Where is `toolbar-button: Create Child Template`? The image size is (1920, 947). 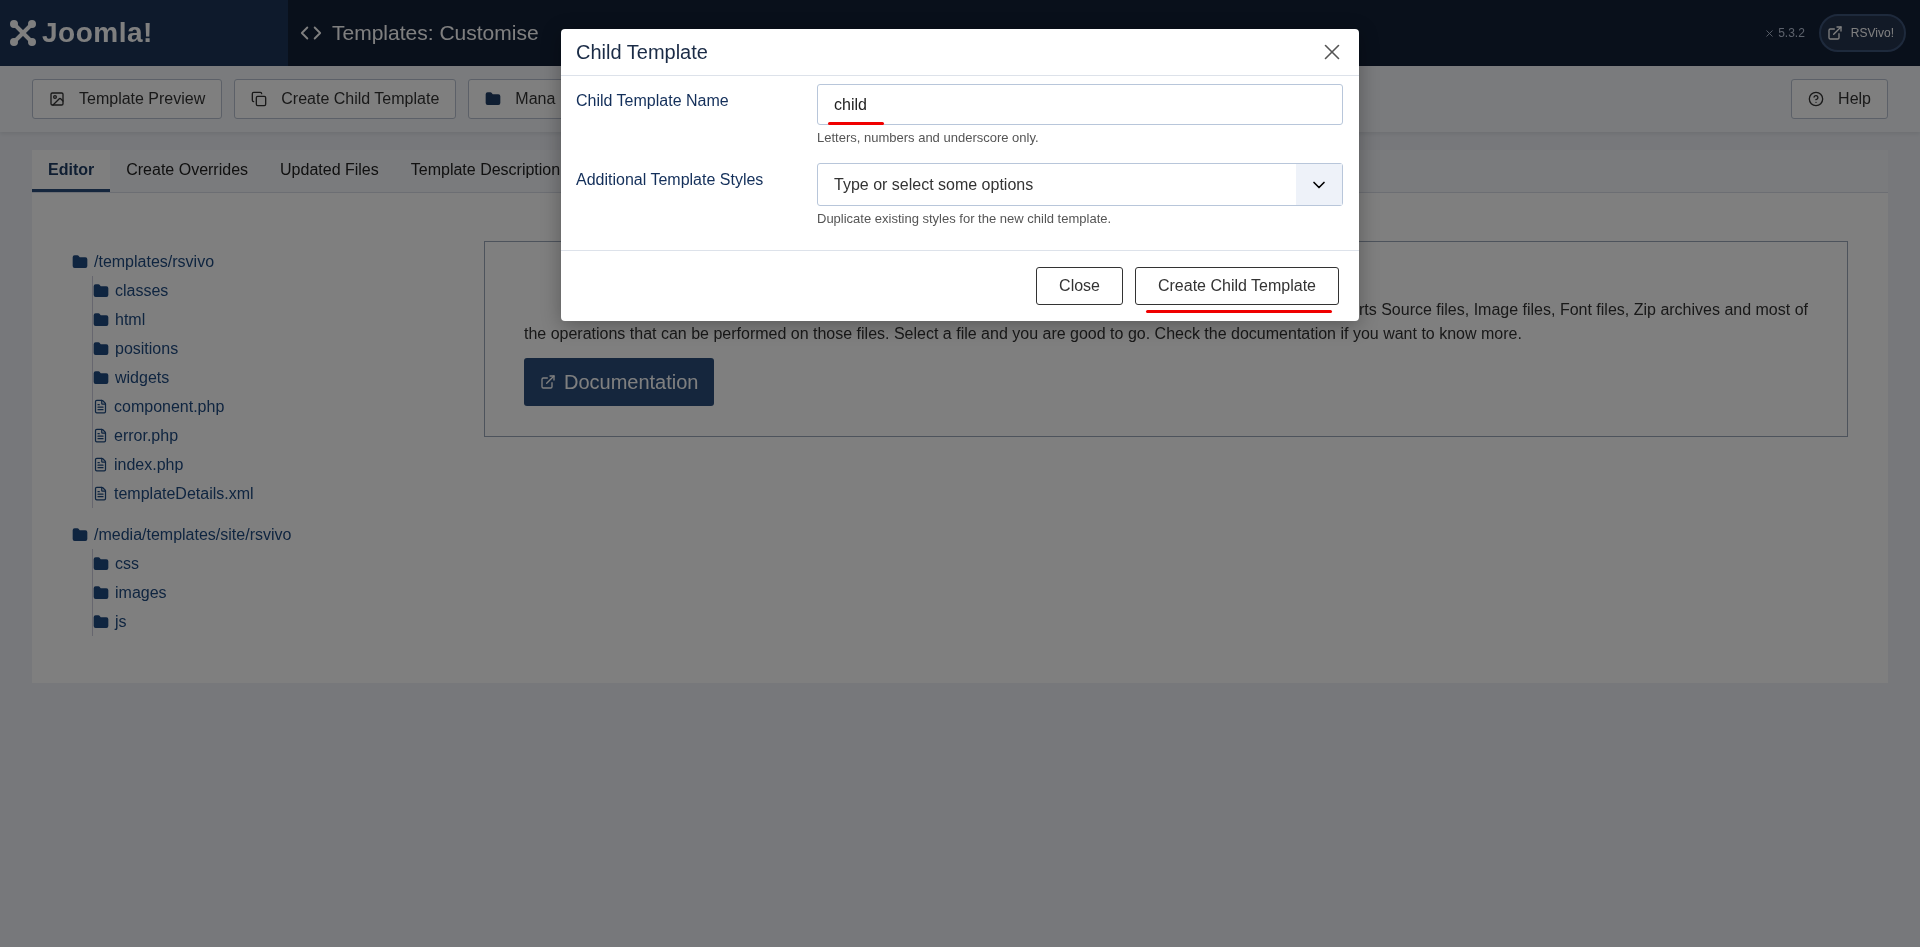 toolbar-button: Create Child Template is located at coordinates (345, 99).